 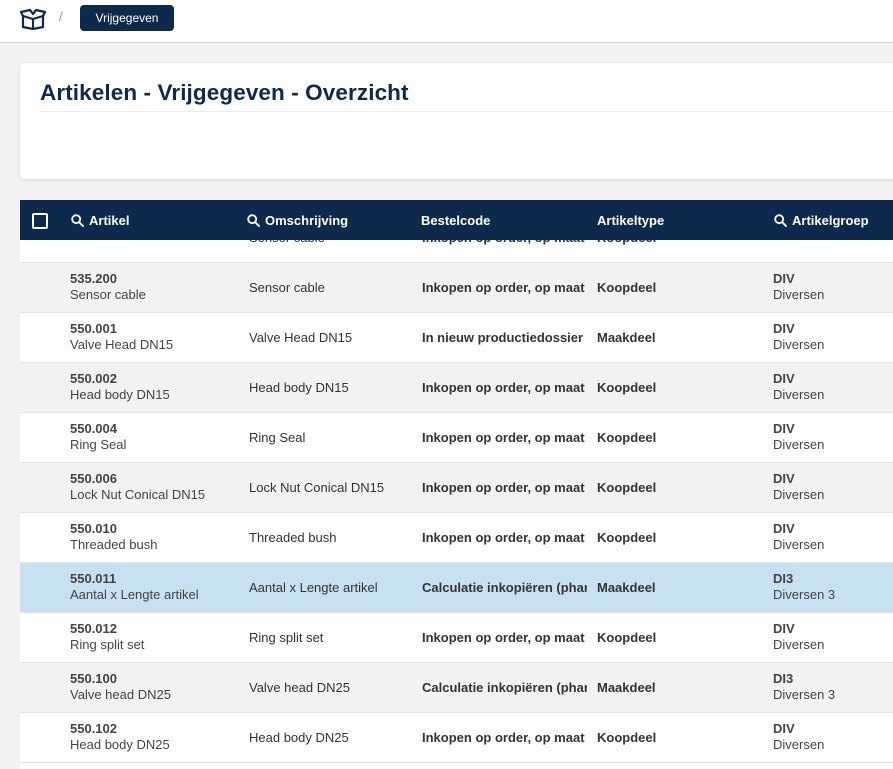 What do you see at coordinates (297, 220) in the screenshot?
I see `column-header-omschrijving: Omschrijving` at bounding box center [297, 220].